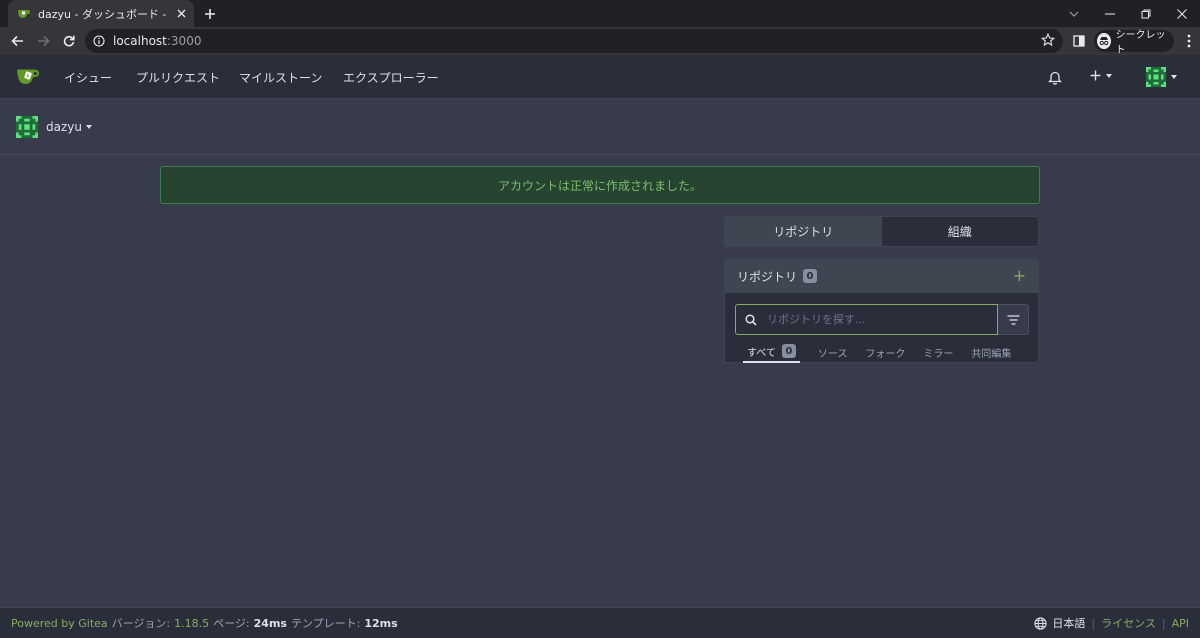 The width and height of the screenshot is (1200, 638). What do you see at coordinates (59, 623) in the screenshot?
I see `powered-by-link: Powered by Gitea` at bounding box center [59, 623].